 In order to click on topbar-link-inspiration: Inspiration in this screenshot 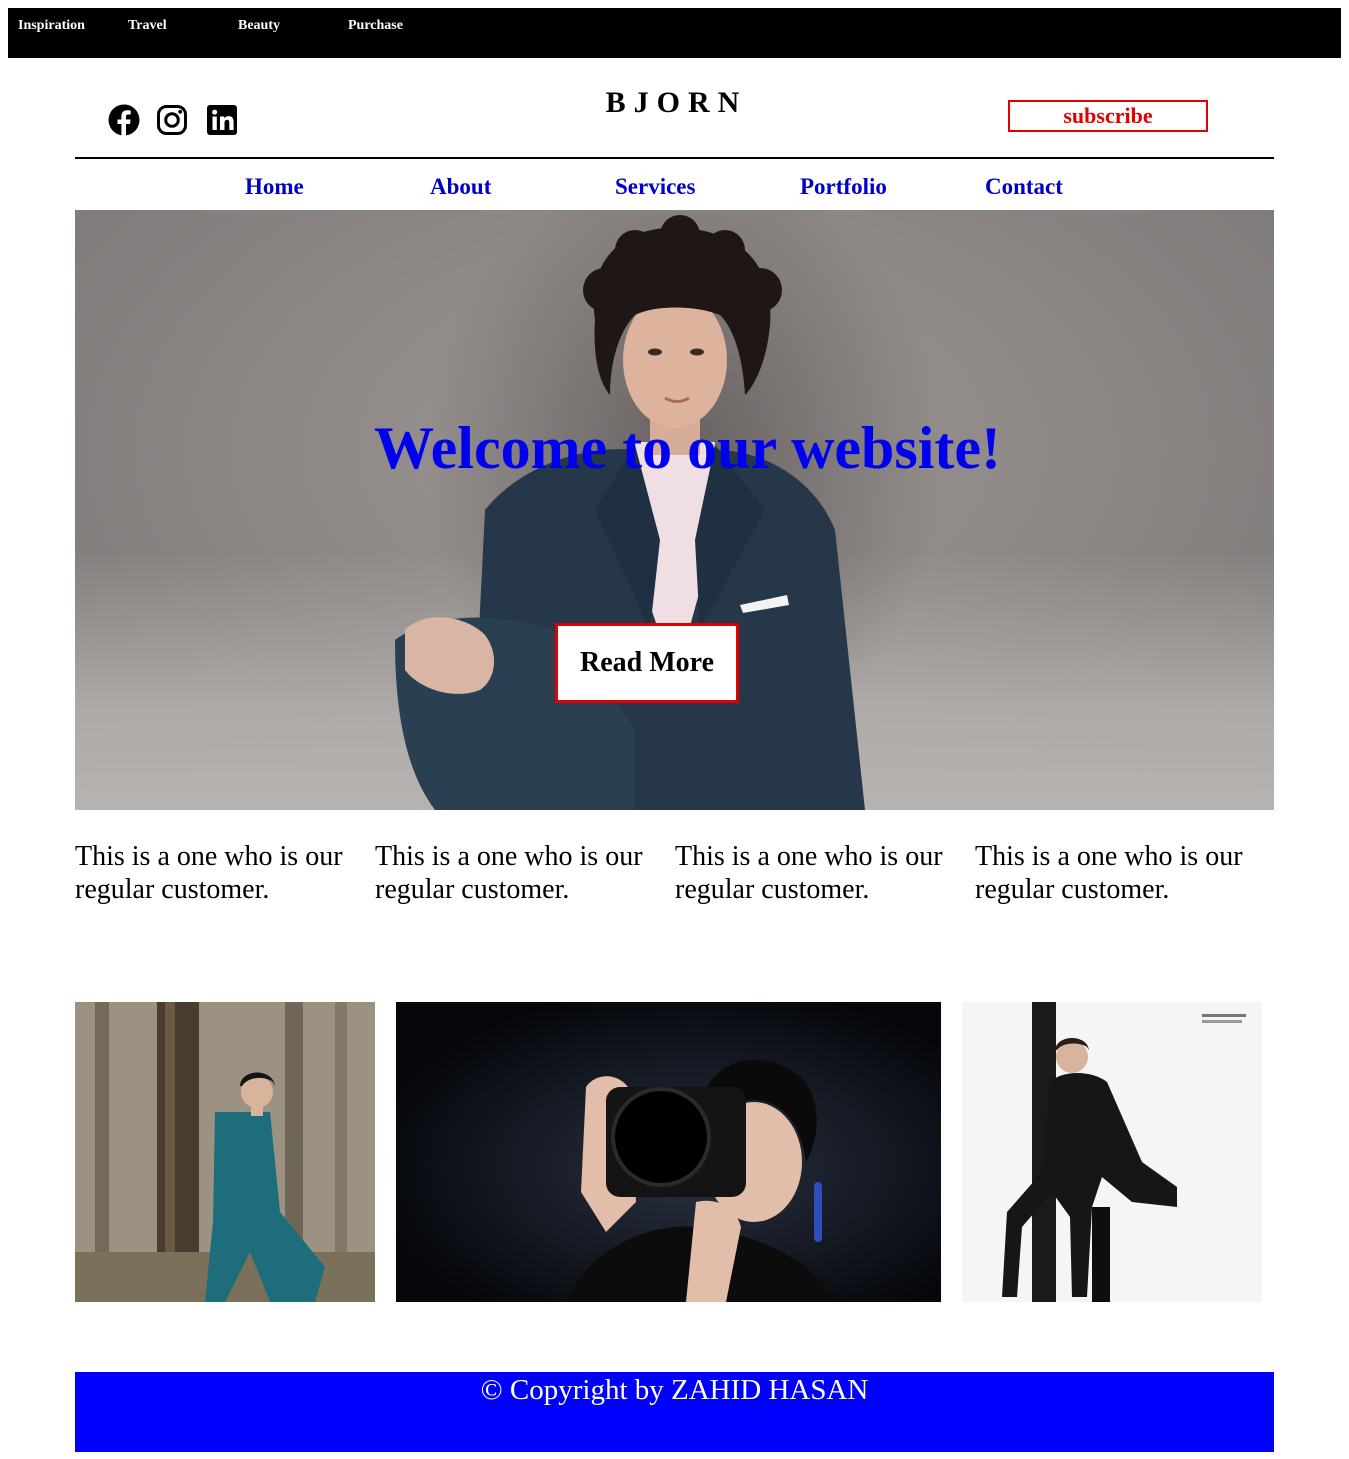, I will do `click(51, 26)`.